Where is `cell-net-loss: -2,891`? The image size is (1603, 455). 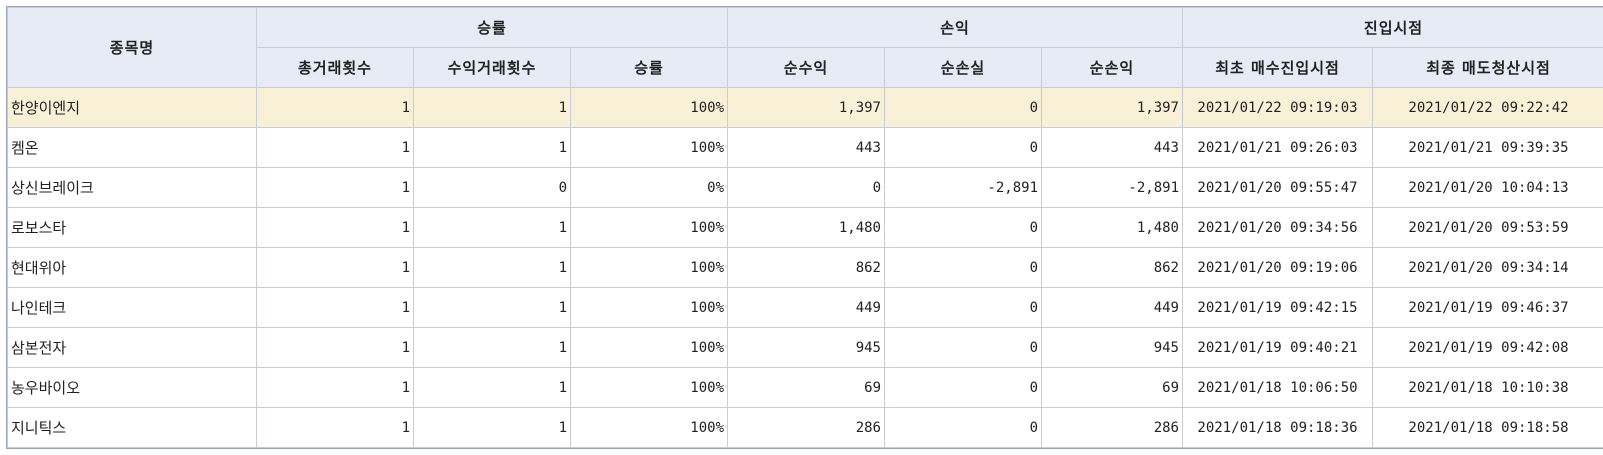 cell-net-loss: -2,891 is located at coordinates (963, 187).